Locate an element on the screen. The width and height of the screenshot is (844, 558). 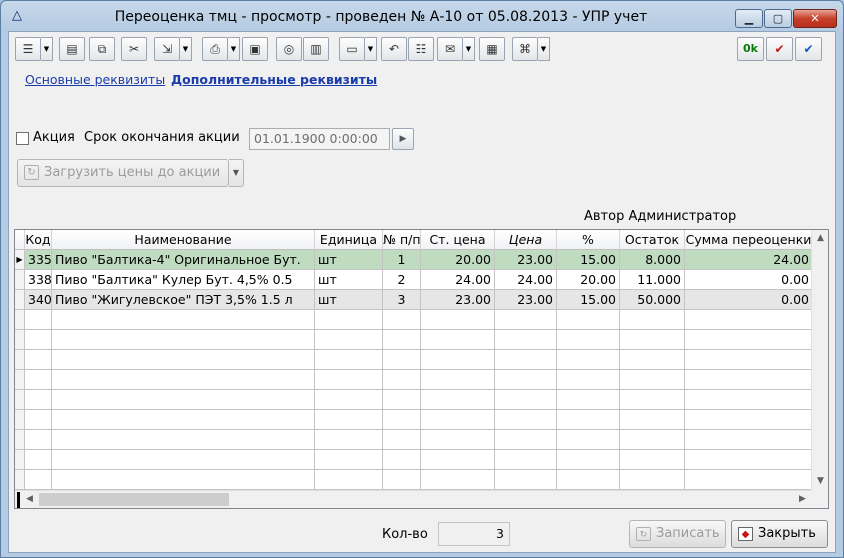
table-cell: Пиво "Жигулевское" ПЭТ 3,5% 1.5 л is located at coordinates (183, 300).